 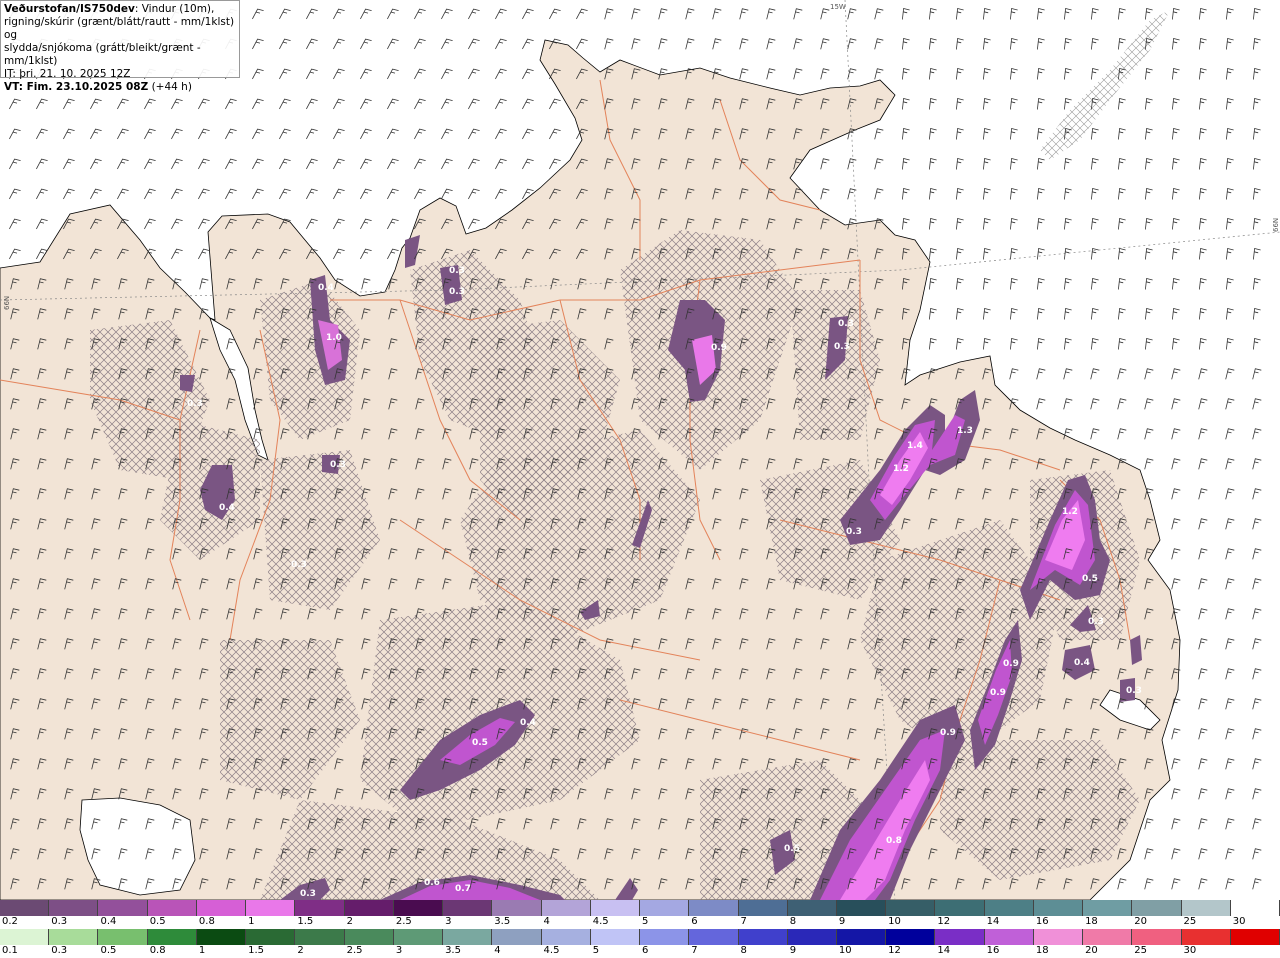 I want to click on scale-label: 0.4, so click(x=108, y=921).